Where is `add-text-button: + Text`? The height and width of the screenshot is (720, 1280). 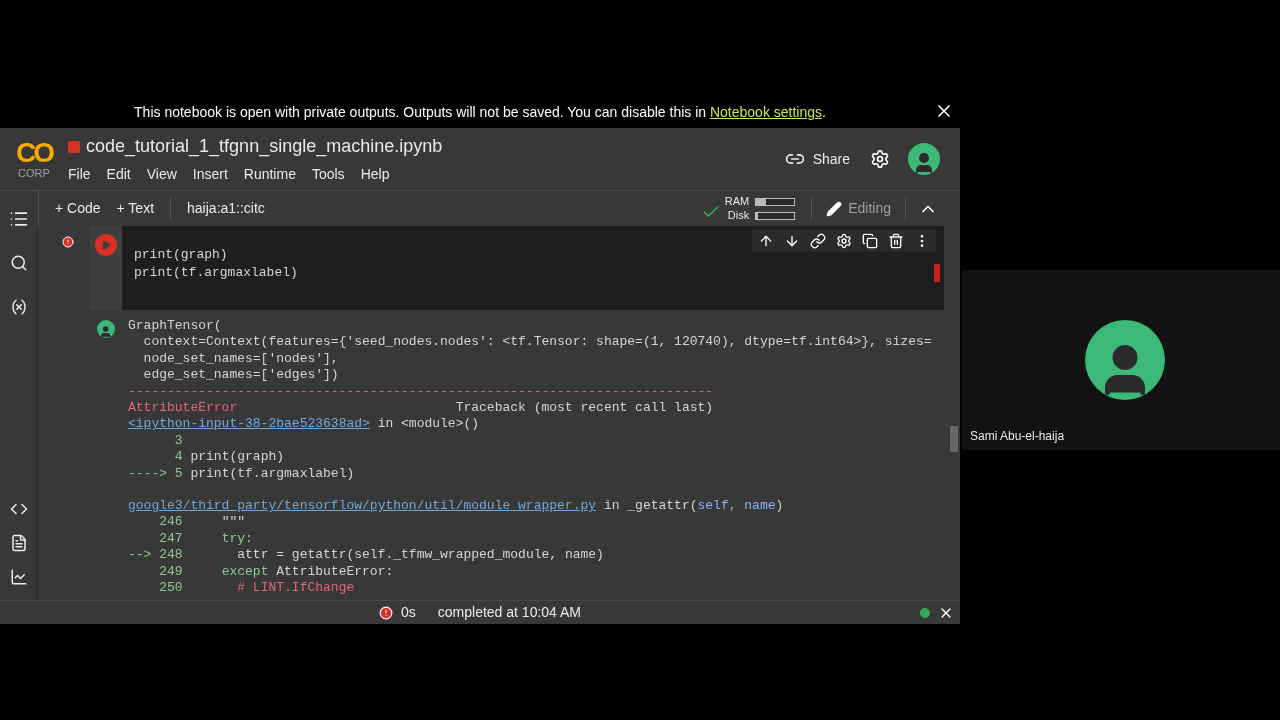
add-text-button: + Text is located at coordinates (135, 208).